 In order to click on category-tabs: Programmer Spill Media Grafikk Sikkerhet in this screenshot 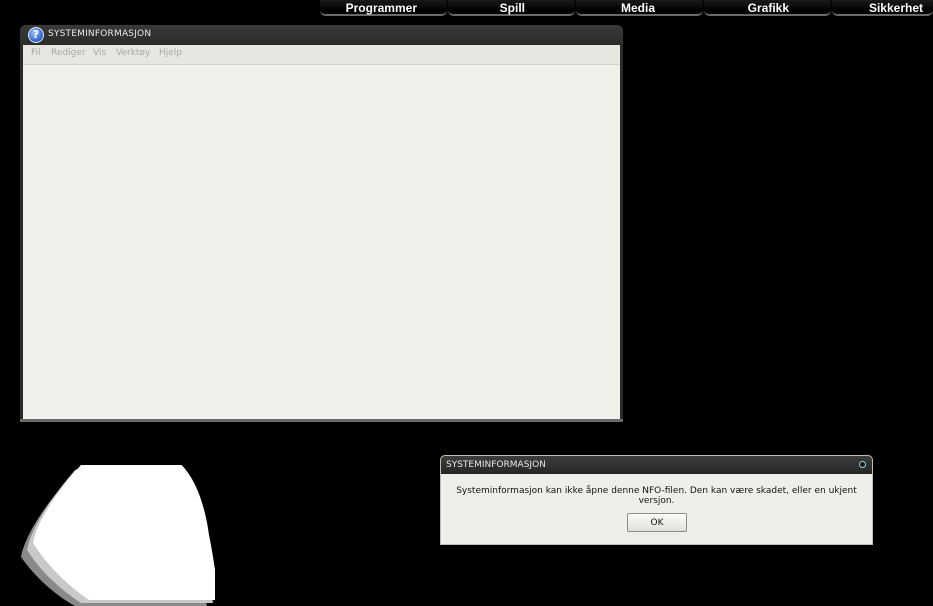, I will do `click(626, 9)`.